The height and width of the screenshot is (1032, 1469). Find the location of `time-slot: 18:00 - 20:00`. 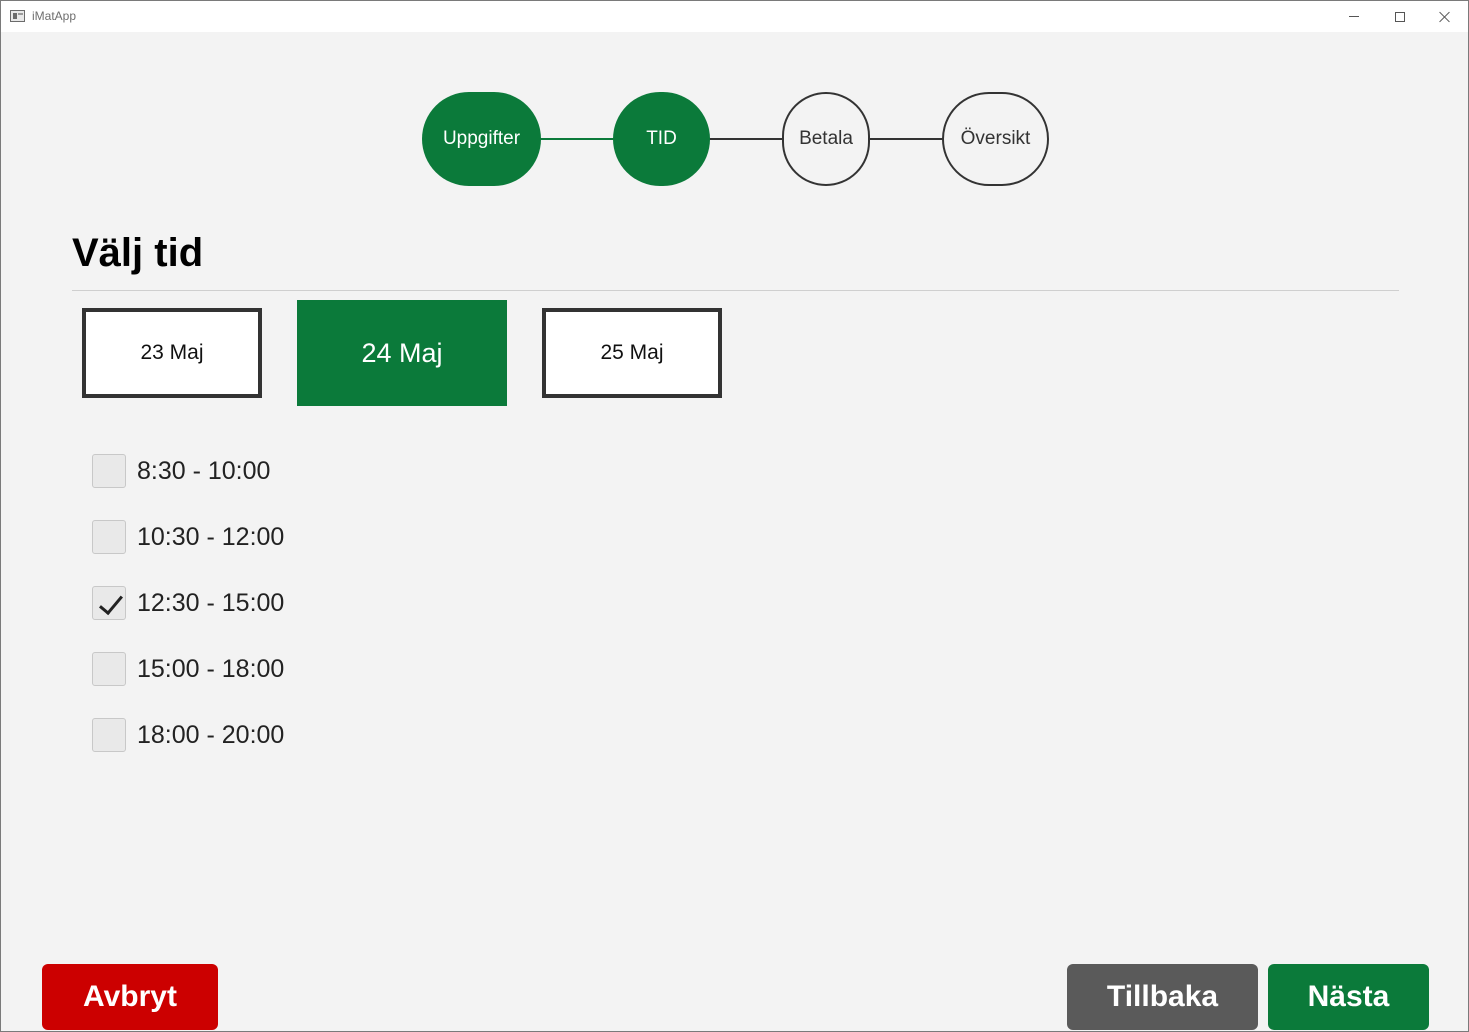

time-slot: 18:00 - 20:00 is located at coordinates (188, 735).